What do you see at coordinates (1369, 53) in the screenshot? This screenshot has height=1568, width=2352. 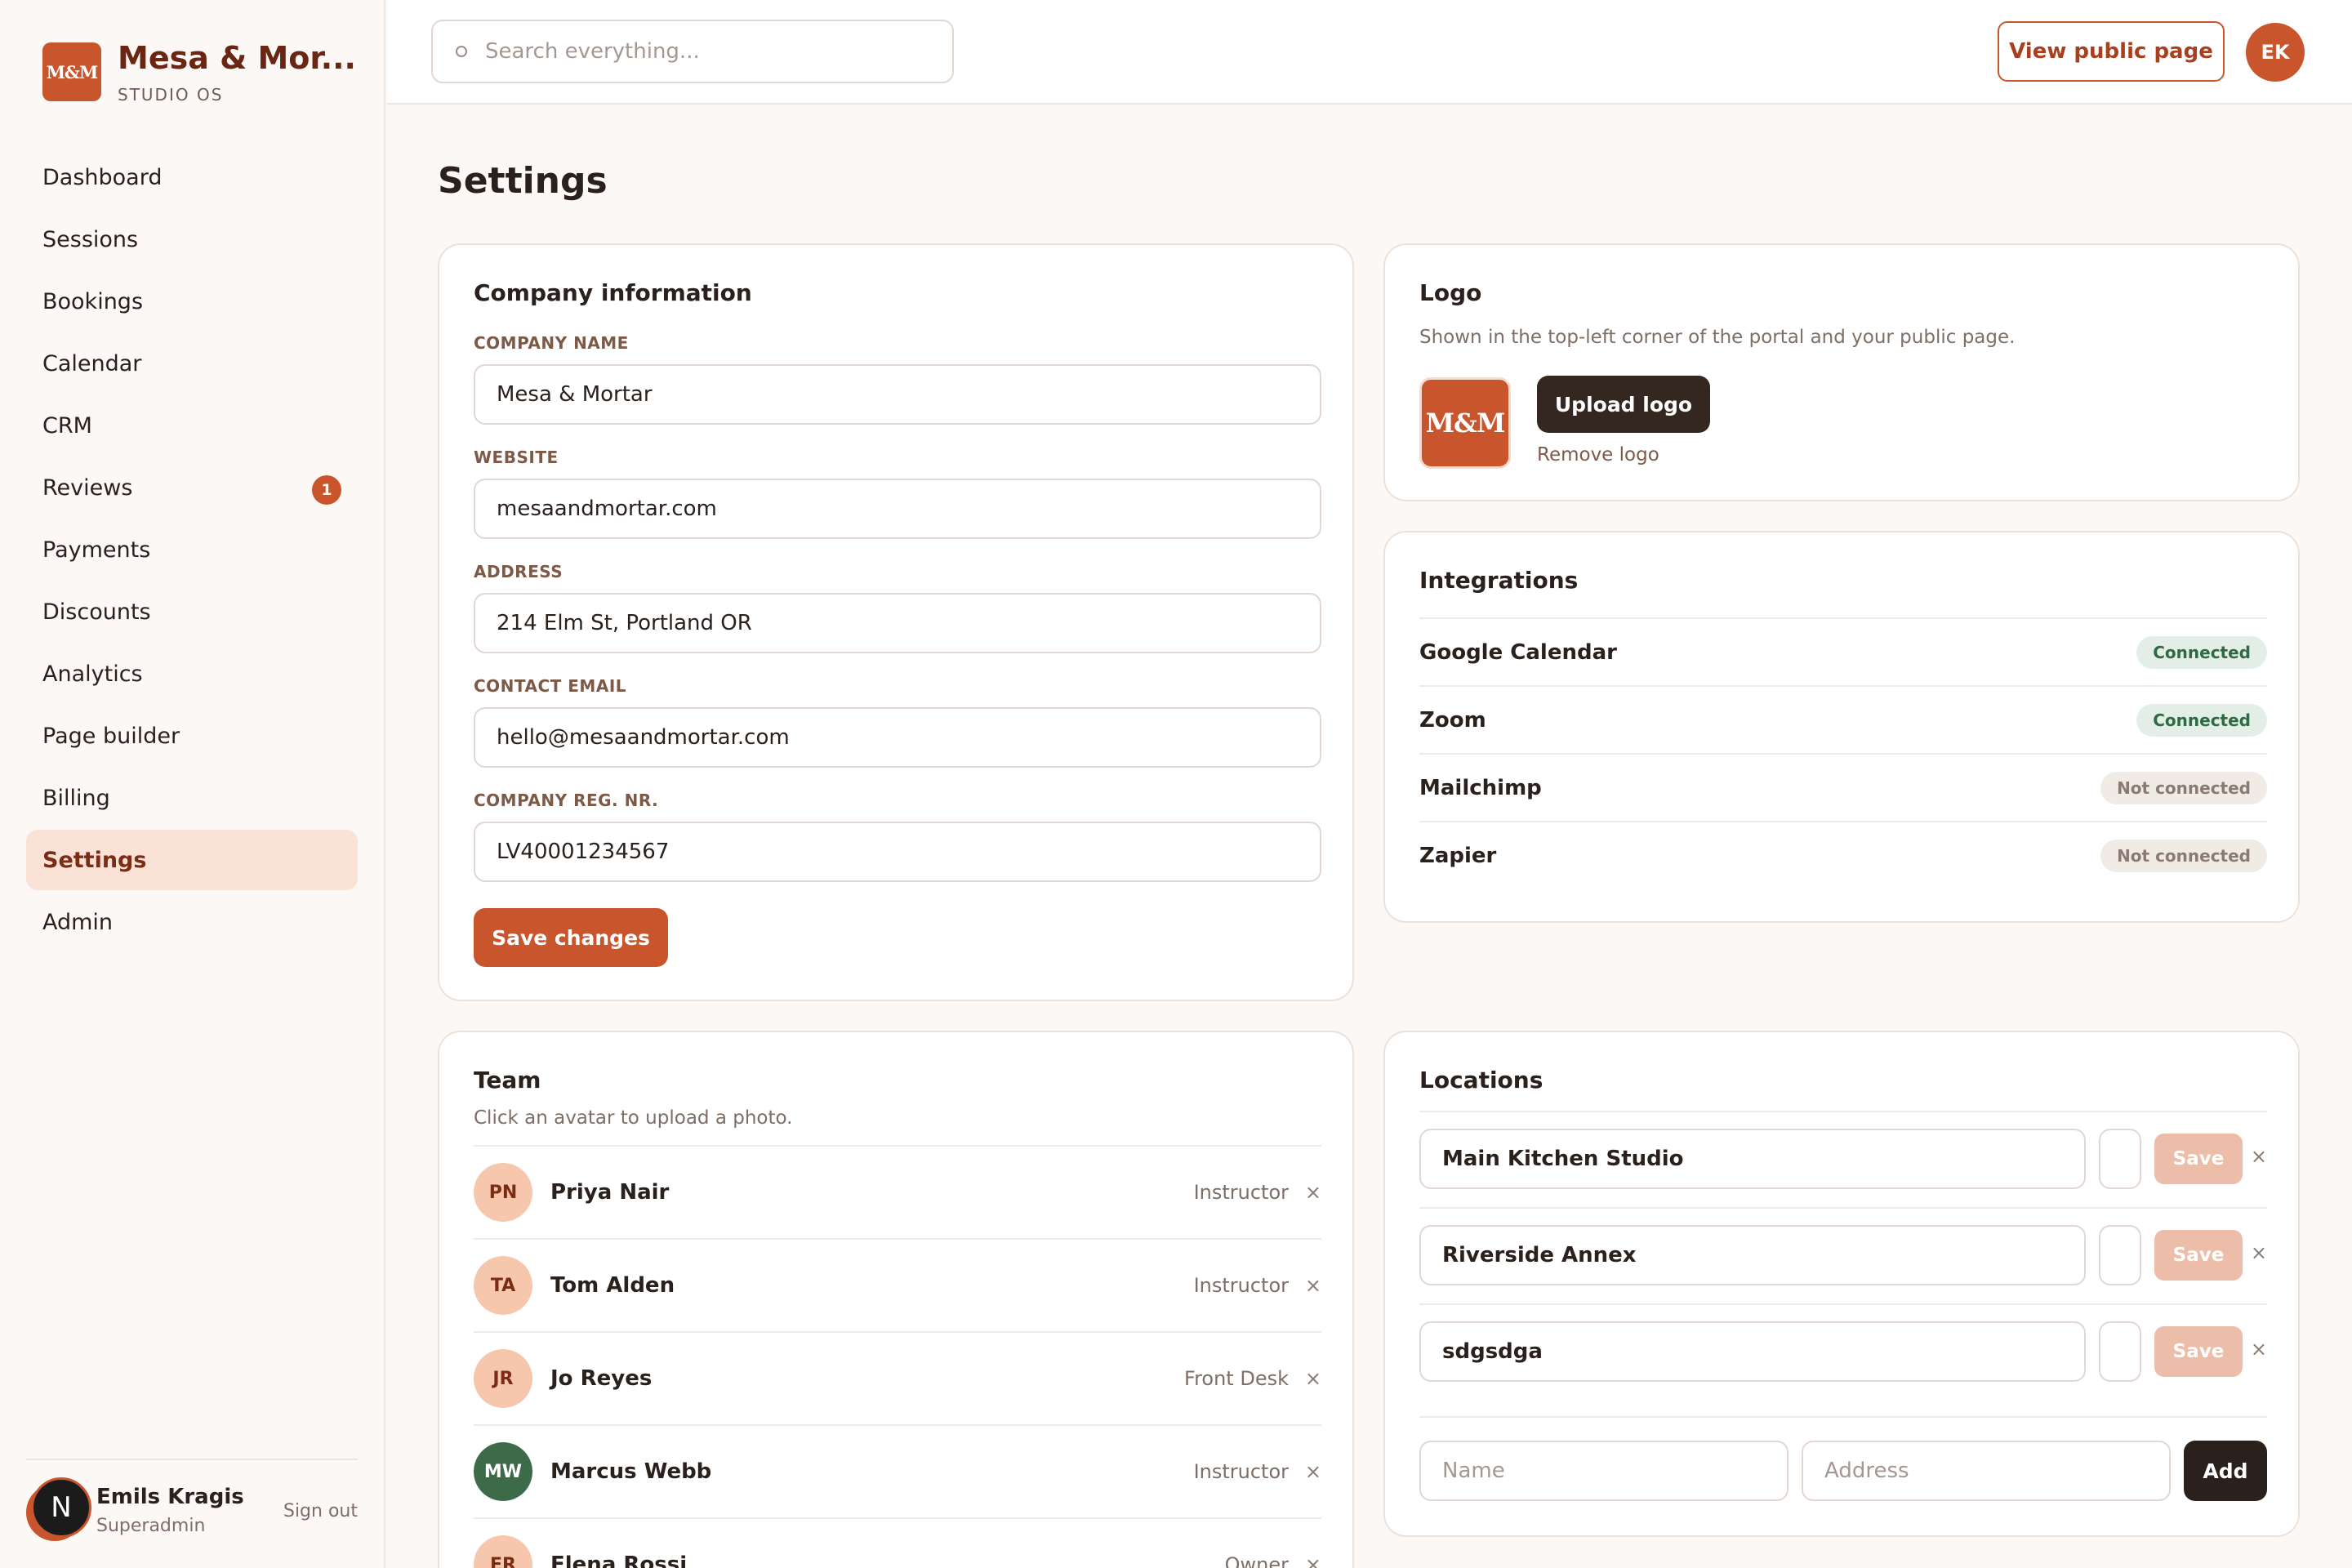 I see `topbar: View public page EK` at bounding box center [1369, 53].